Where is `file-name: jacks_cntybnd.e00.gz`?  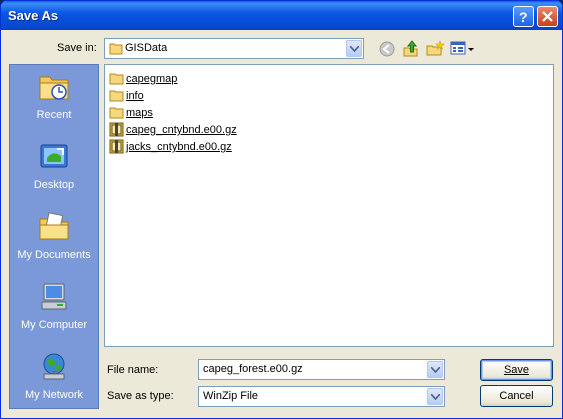 file-name: jacks_cntybnd.e00.gz is located at coordinates (179, 147).